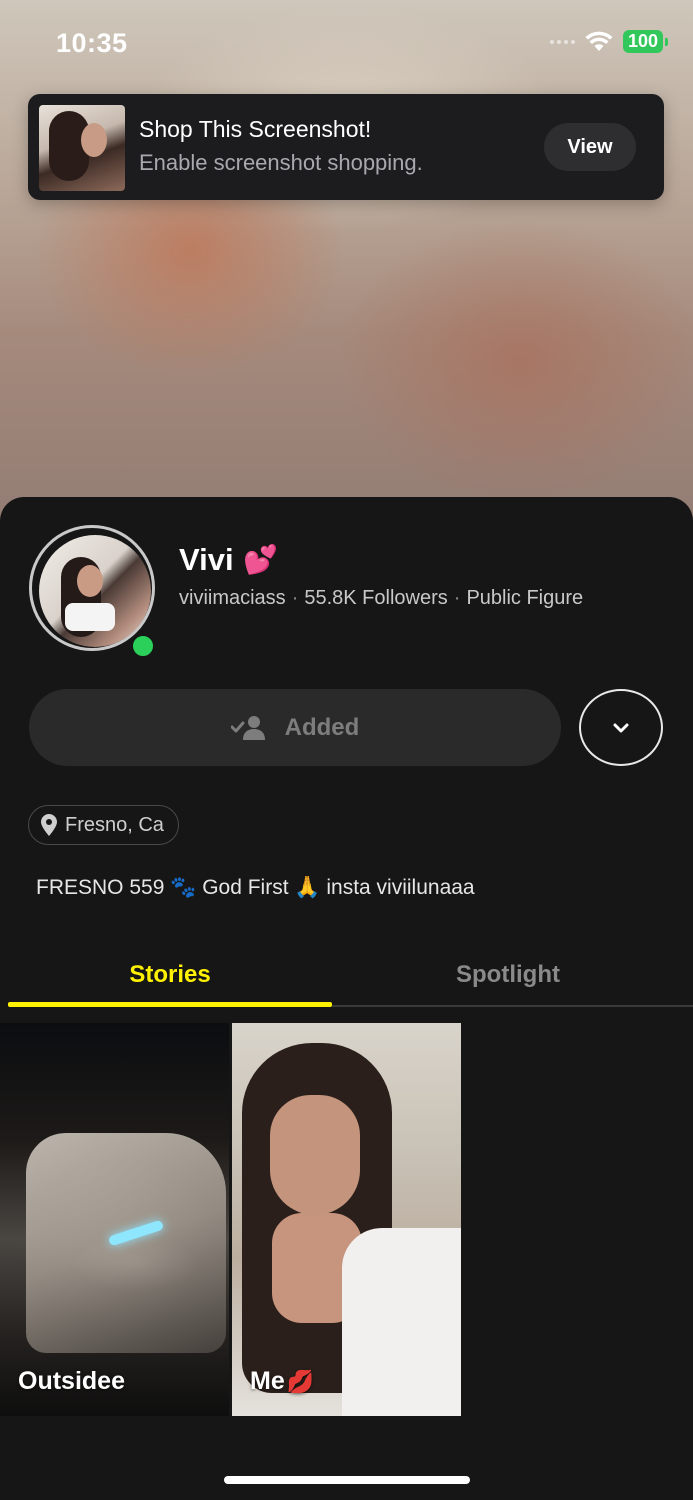 The height and width of the screenshot is (1500, 693). I want to click on status-icons: 100, so click(609, 41).